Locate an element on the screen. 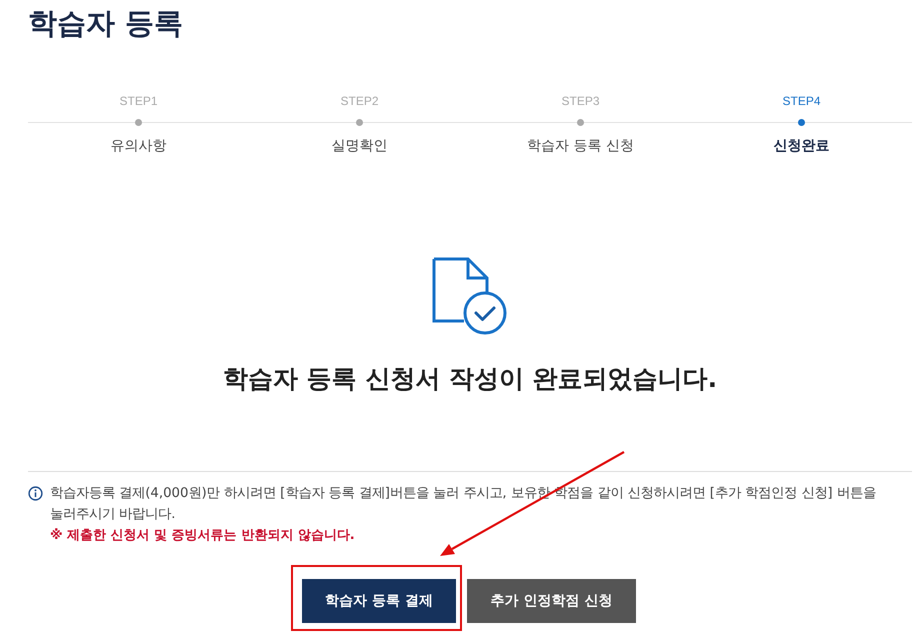 The width and height of the screenshot is (921, 638). apply-button: 추가 인정학점 신청 is located at coordinates (551, 601).